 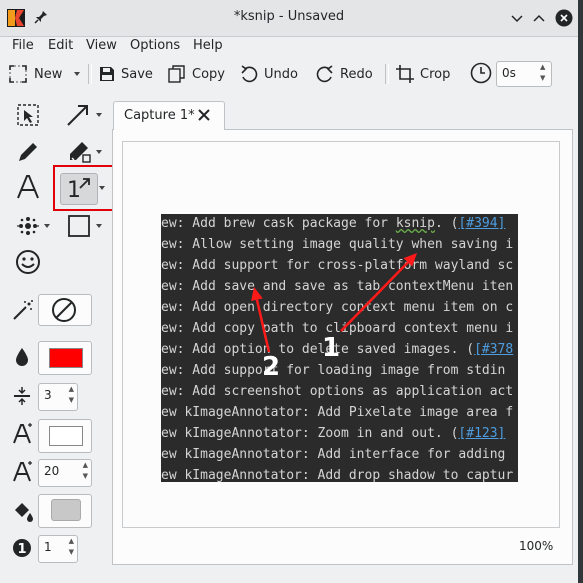 I want to click on annotation-layer, so click(x=334, y=303).